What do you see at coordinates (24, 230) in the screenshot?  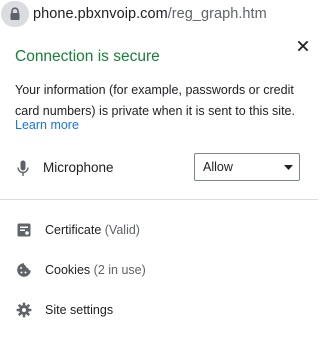 I see `certificate-icon` at bounding box center [24, 230].